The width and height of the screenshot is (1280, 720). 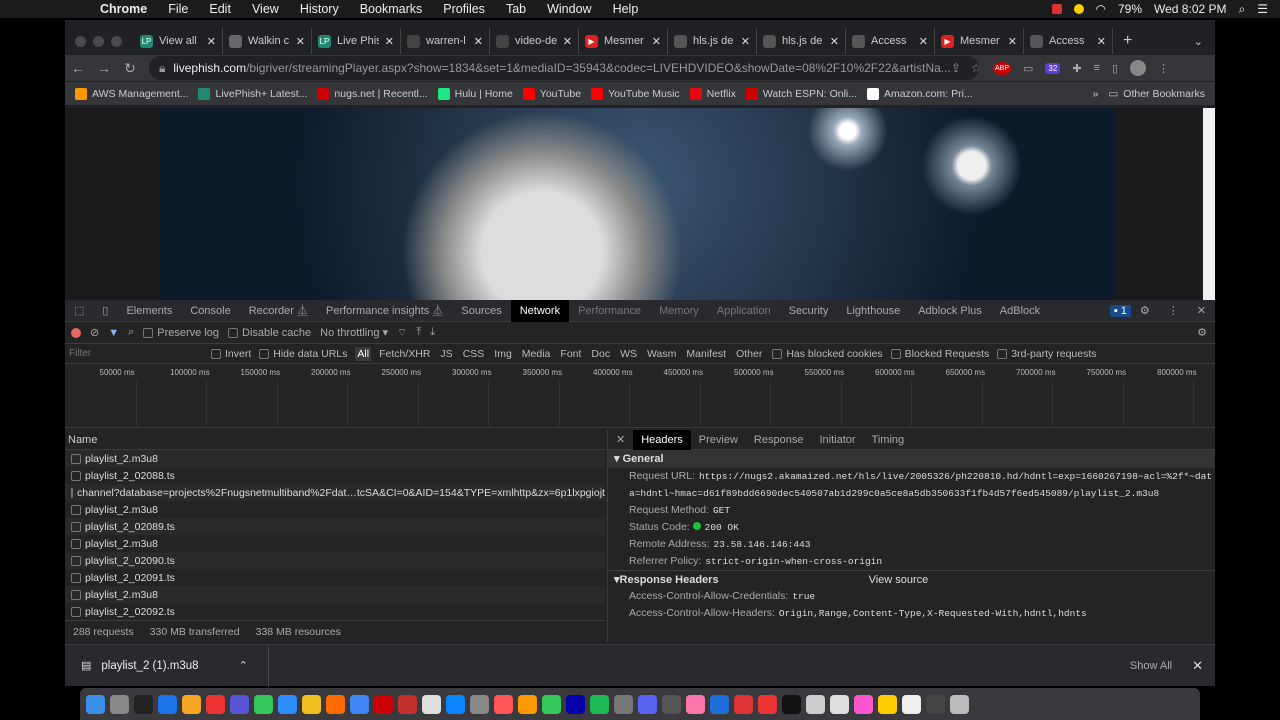 I want to click on filter-type-manifest: Manifest, so click(x=706, y=354).